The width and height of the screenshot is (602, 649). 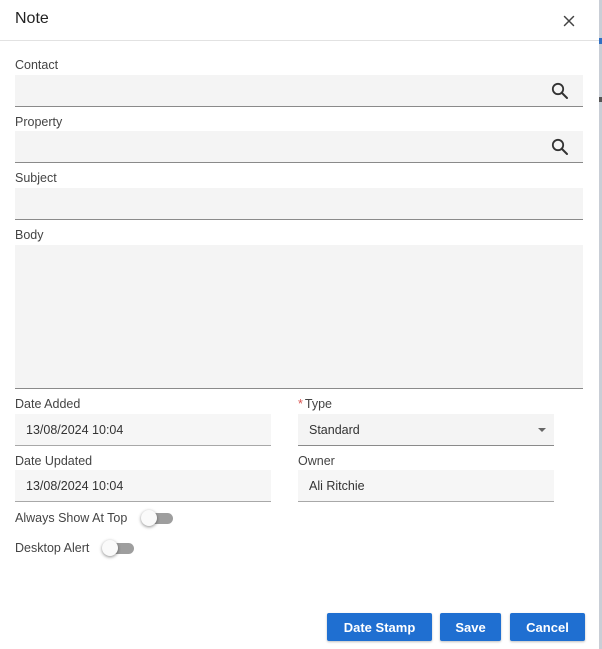 What do you see at coordinates (75, 430) in the screenshot?
I see `date-added-value: 13/08/2024 10:04` at bounding box center [75, 430].